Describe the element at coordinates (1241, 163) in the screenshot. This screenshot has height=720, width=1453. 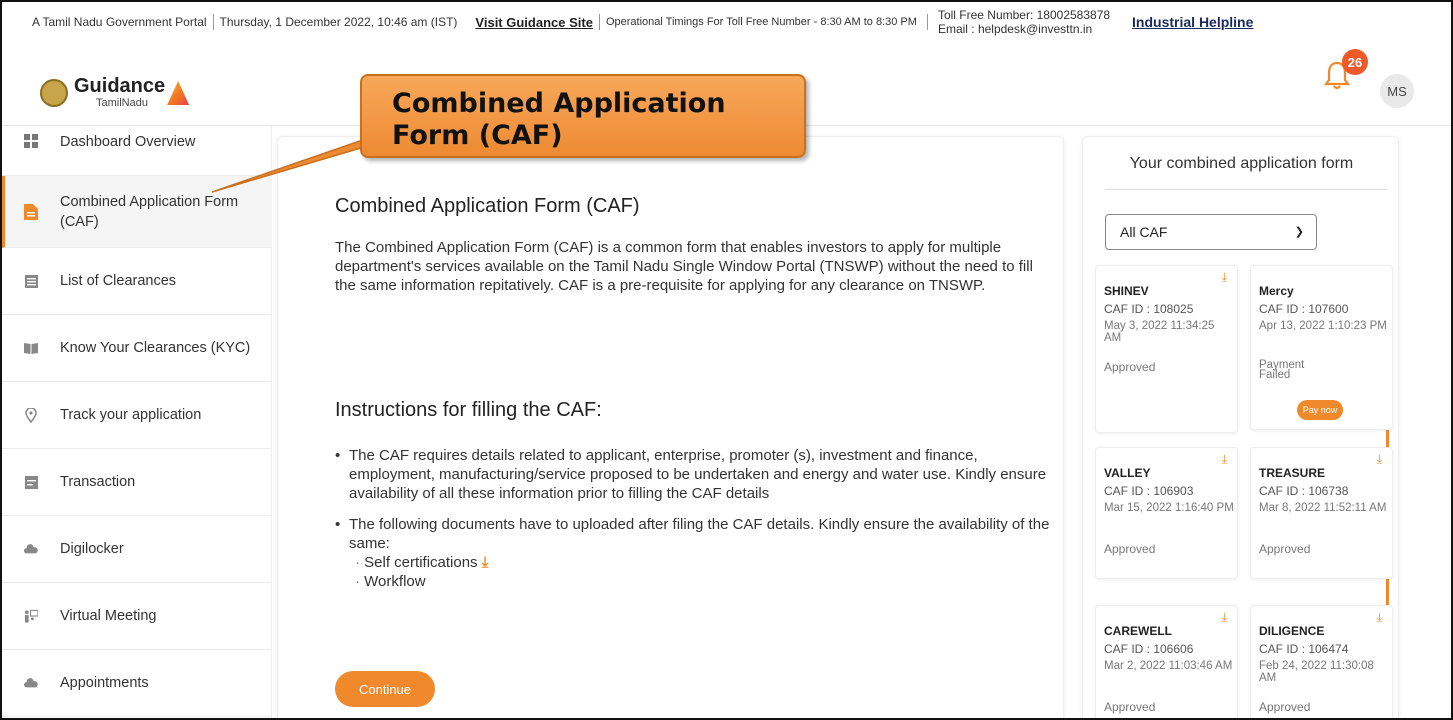
I see `panel-title: Your combined application form` at that location.